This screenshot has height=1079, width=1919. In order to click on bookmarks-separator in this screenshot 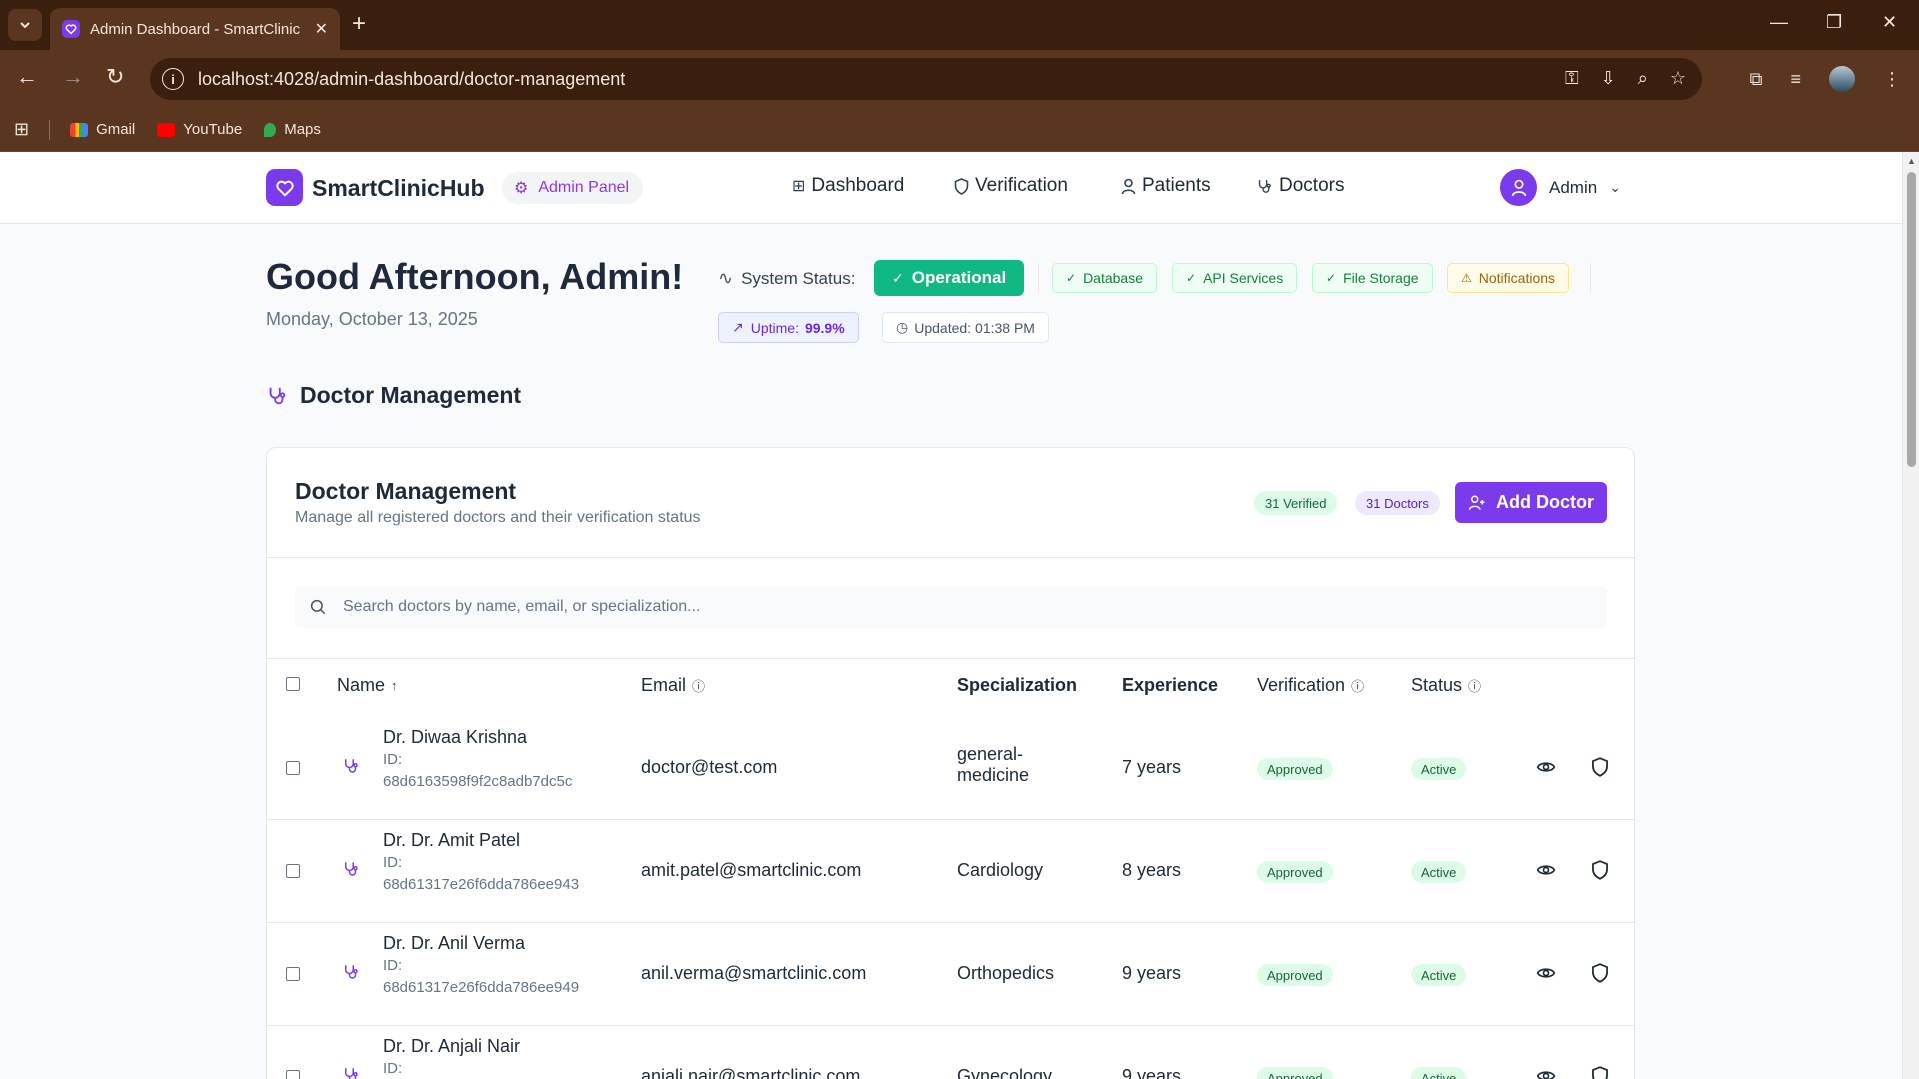, I will do `click(50, 129)`.